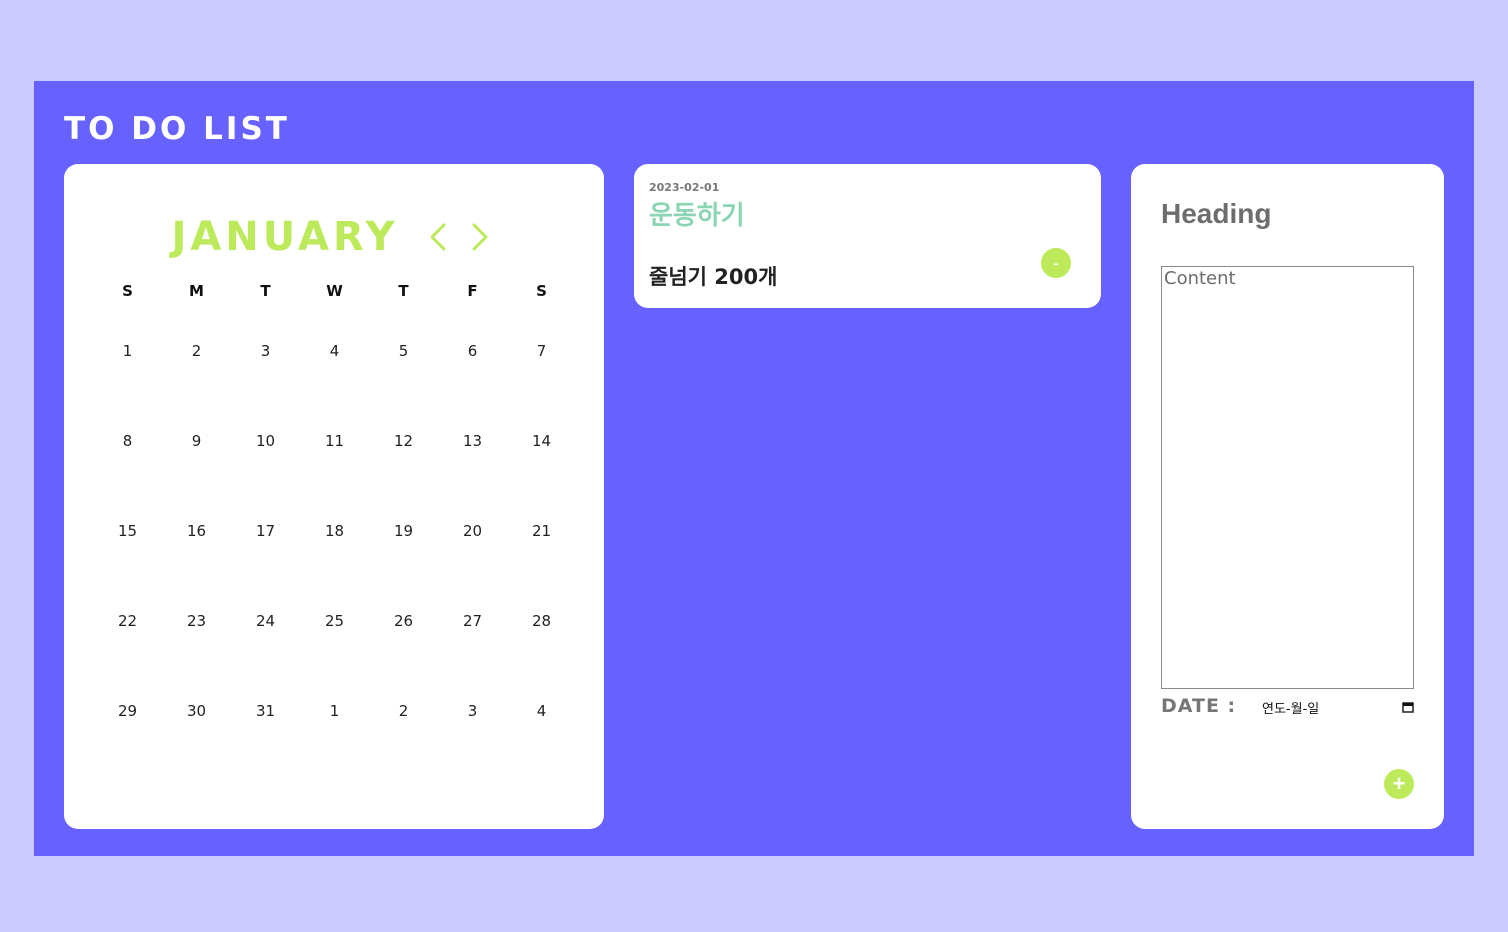  Describe the element at coordinates (867, 236) in the screenshot. I see `todo-item: 2023-02-01 운동하기 줄넘기 200개 -` at that location.